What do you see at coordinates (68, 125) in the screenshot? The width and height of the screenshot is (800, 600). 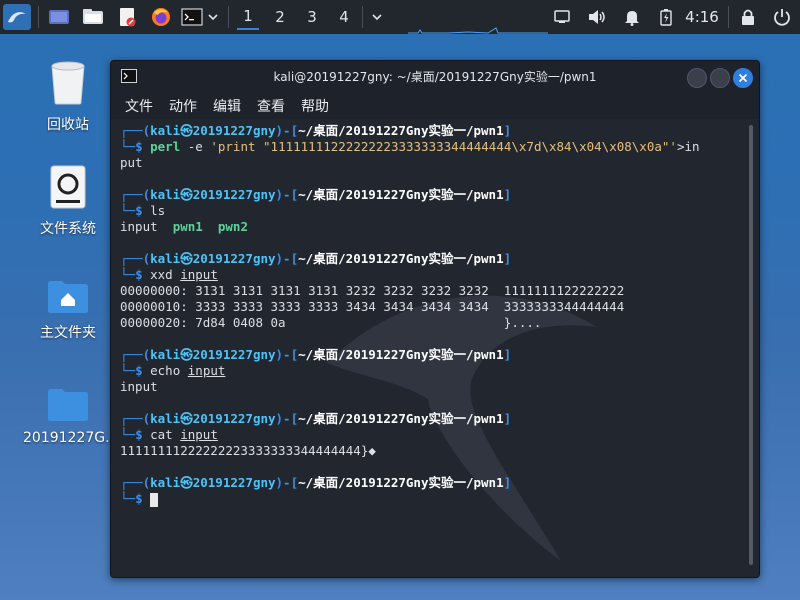 I see `desktop-icon-label: 回收站` at bounding box center [68, 125].